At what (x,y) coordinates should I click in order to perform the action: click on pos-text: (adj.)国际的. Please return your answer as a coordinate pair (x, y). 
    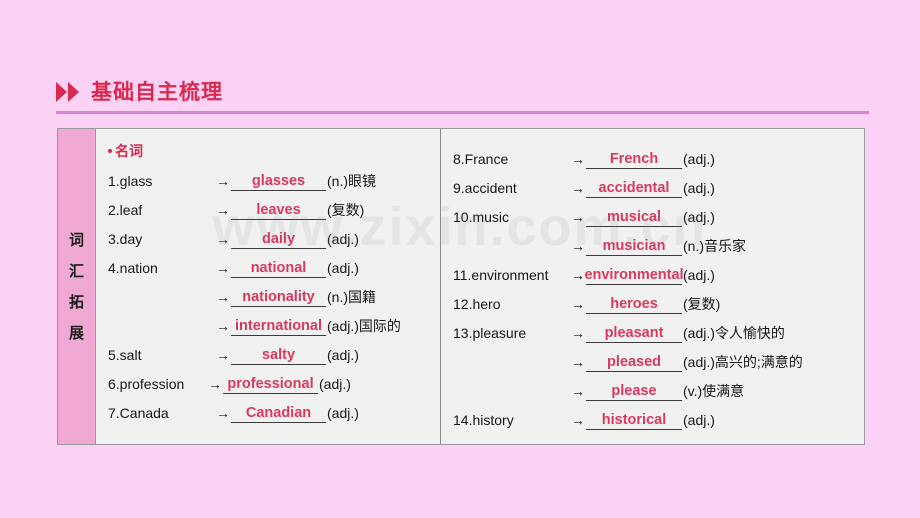
    Looking at the image, I should click on (364, 326).